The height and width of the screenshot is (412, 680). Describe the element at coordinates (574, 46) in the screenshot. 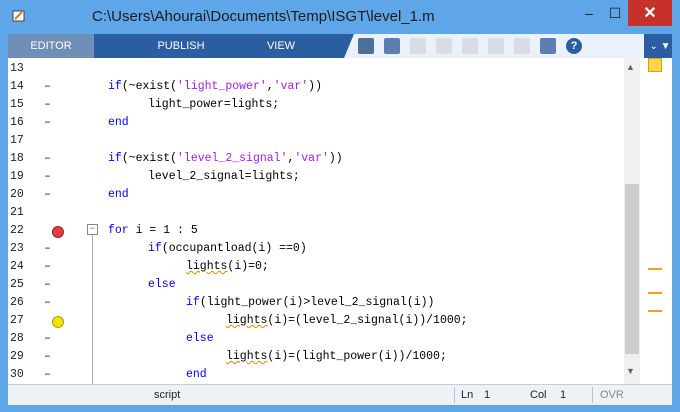

I see `help-icon: ?` at that location.